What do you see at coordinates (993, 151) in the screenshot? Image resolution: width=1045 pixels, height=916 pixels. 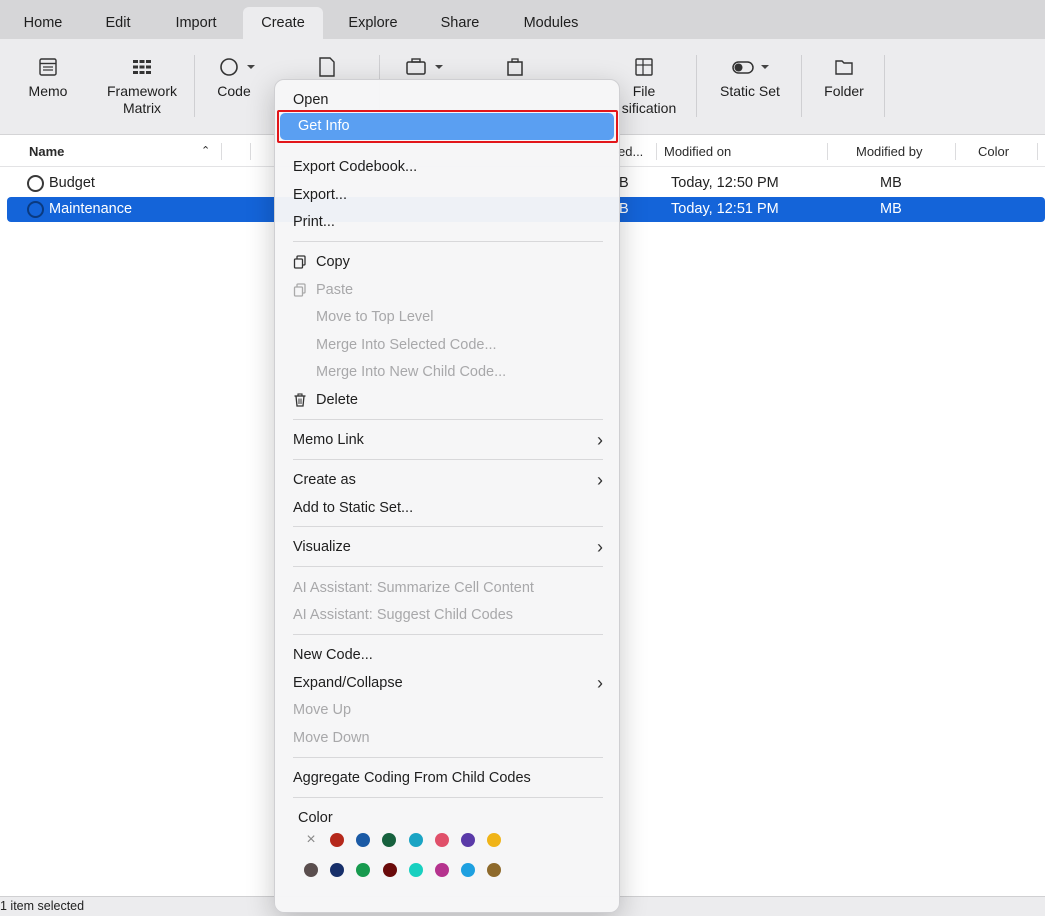 I see `column-color: Color` at bounding box center [993, 151].